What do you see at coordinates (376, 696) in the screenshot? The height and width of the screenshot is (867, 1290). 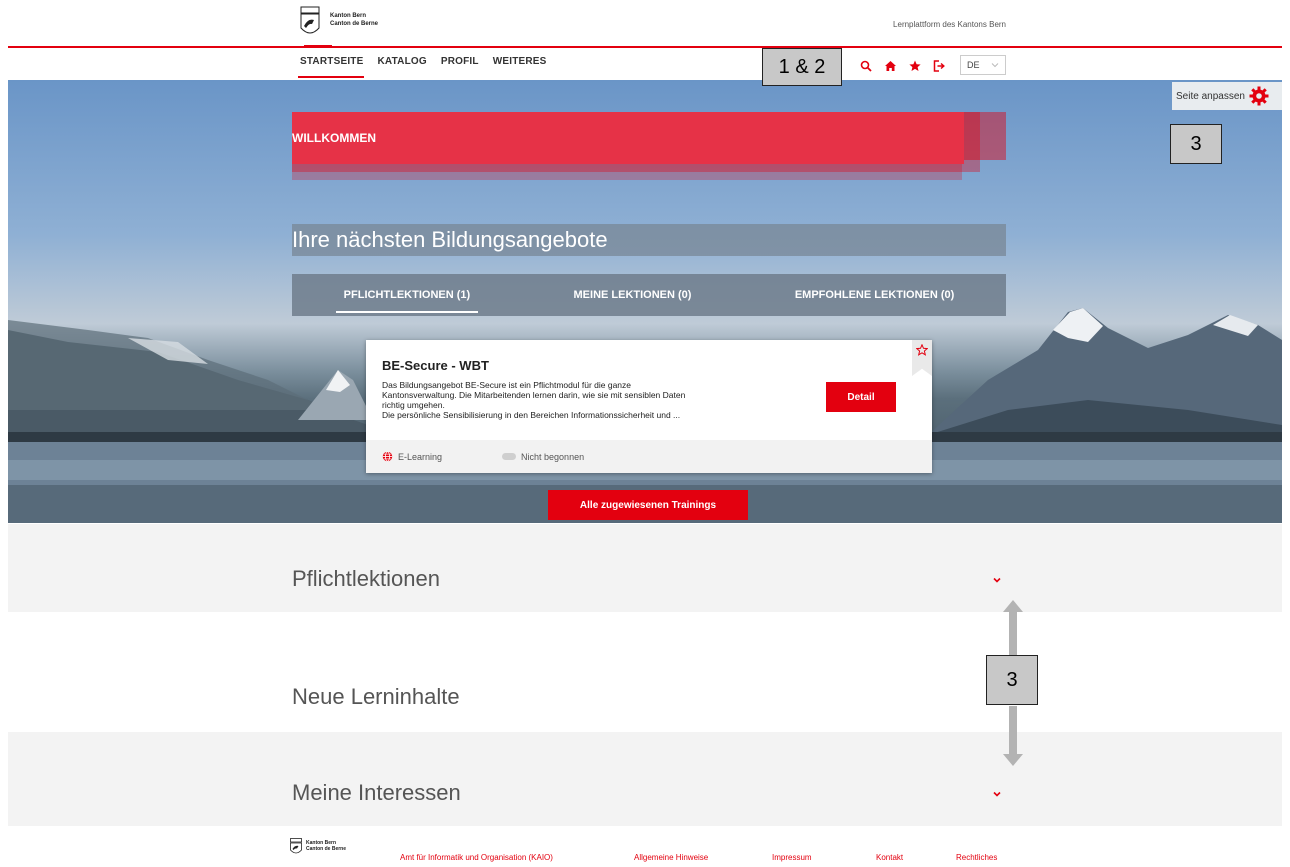 I see `section-title: Neue Lerninhalte` at bounding box center [376, 696].